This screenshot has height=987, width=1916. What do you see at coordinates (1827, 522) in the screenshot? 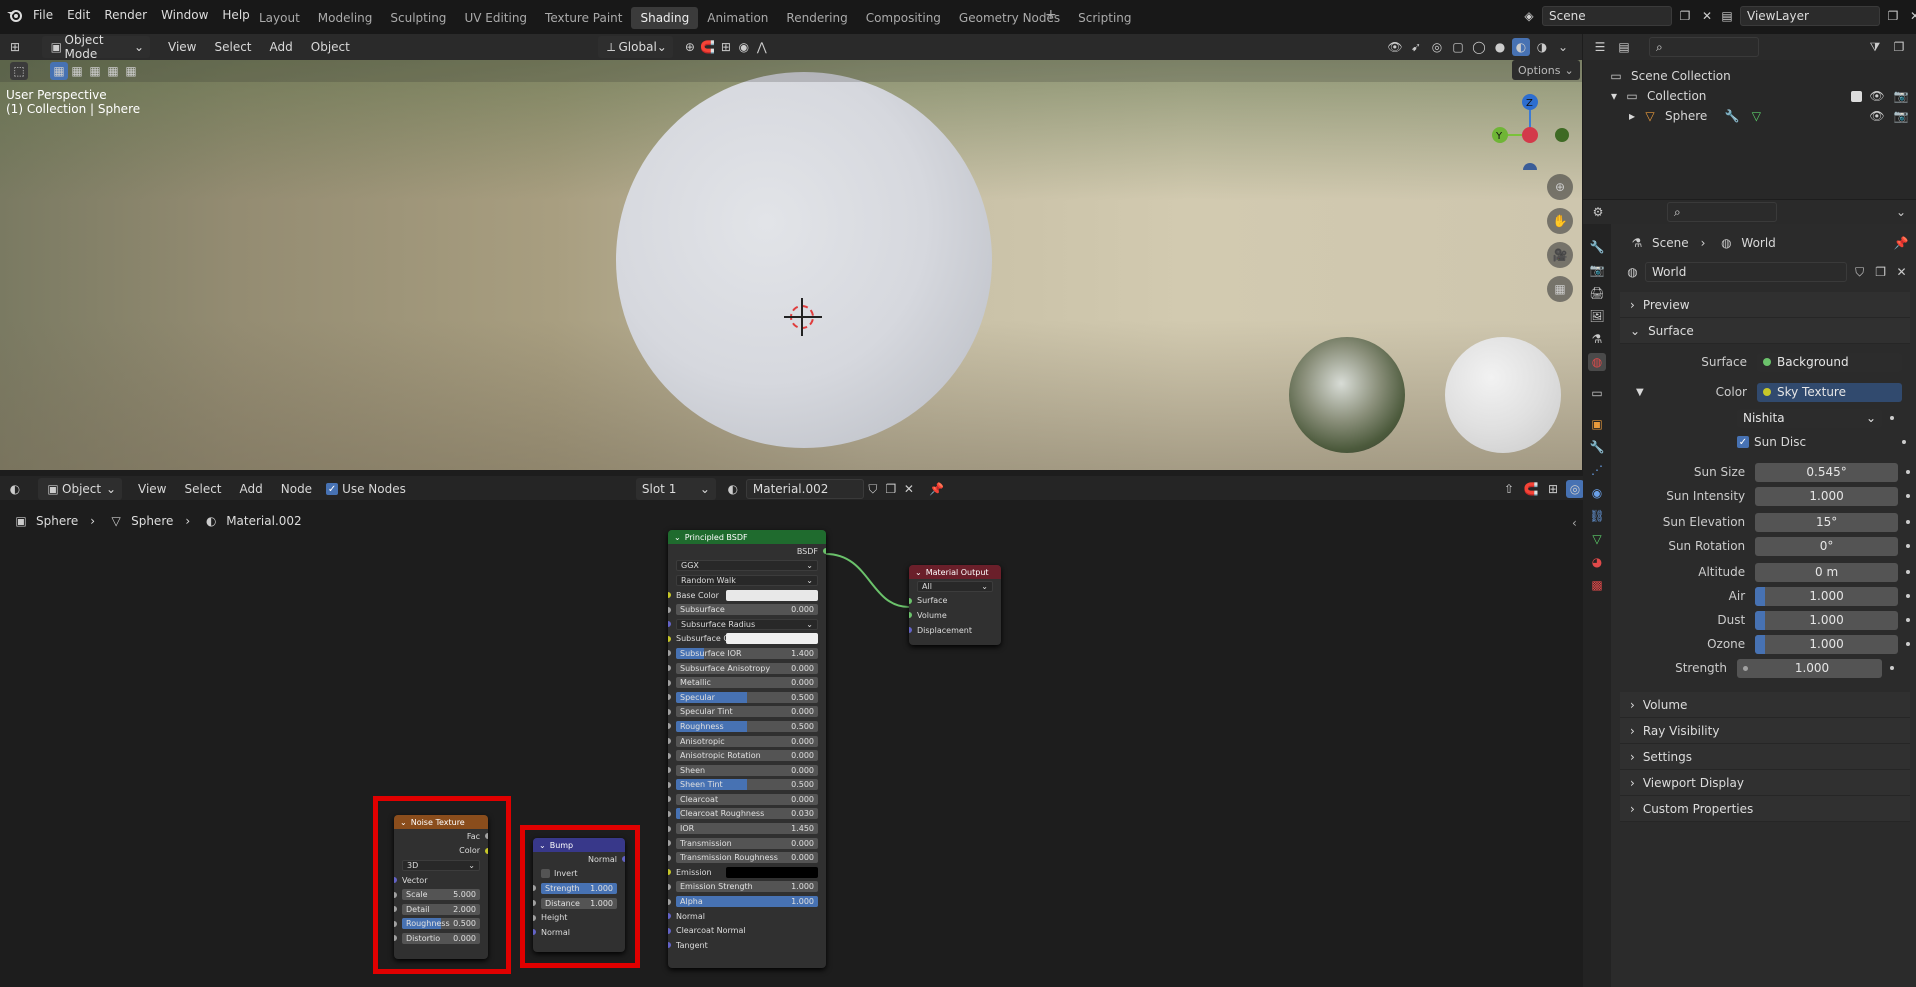
I see `prop-field: 15°` at bounding box center [1827, 522].